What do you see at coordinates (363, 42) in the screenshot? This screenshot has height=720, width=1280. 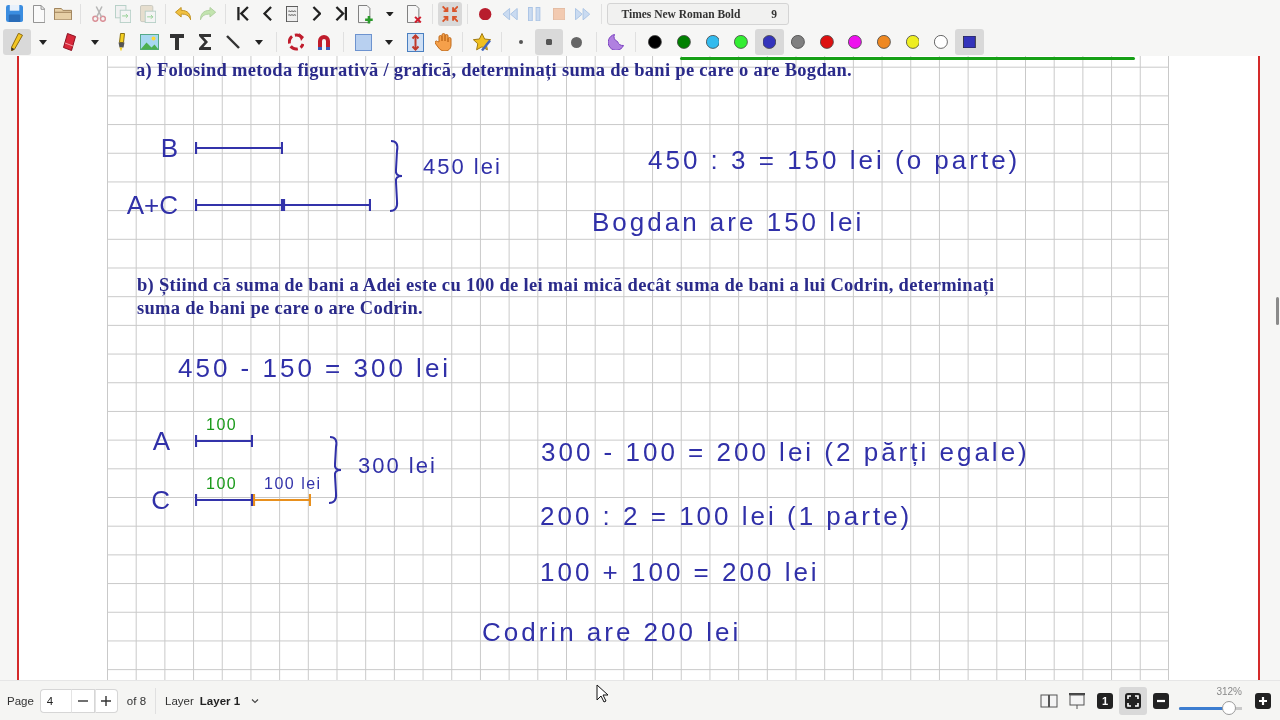 I see `rectangle-icon` at bounding box center [363, 42].